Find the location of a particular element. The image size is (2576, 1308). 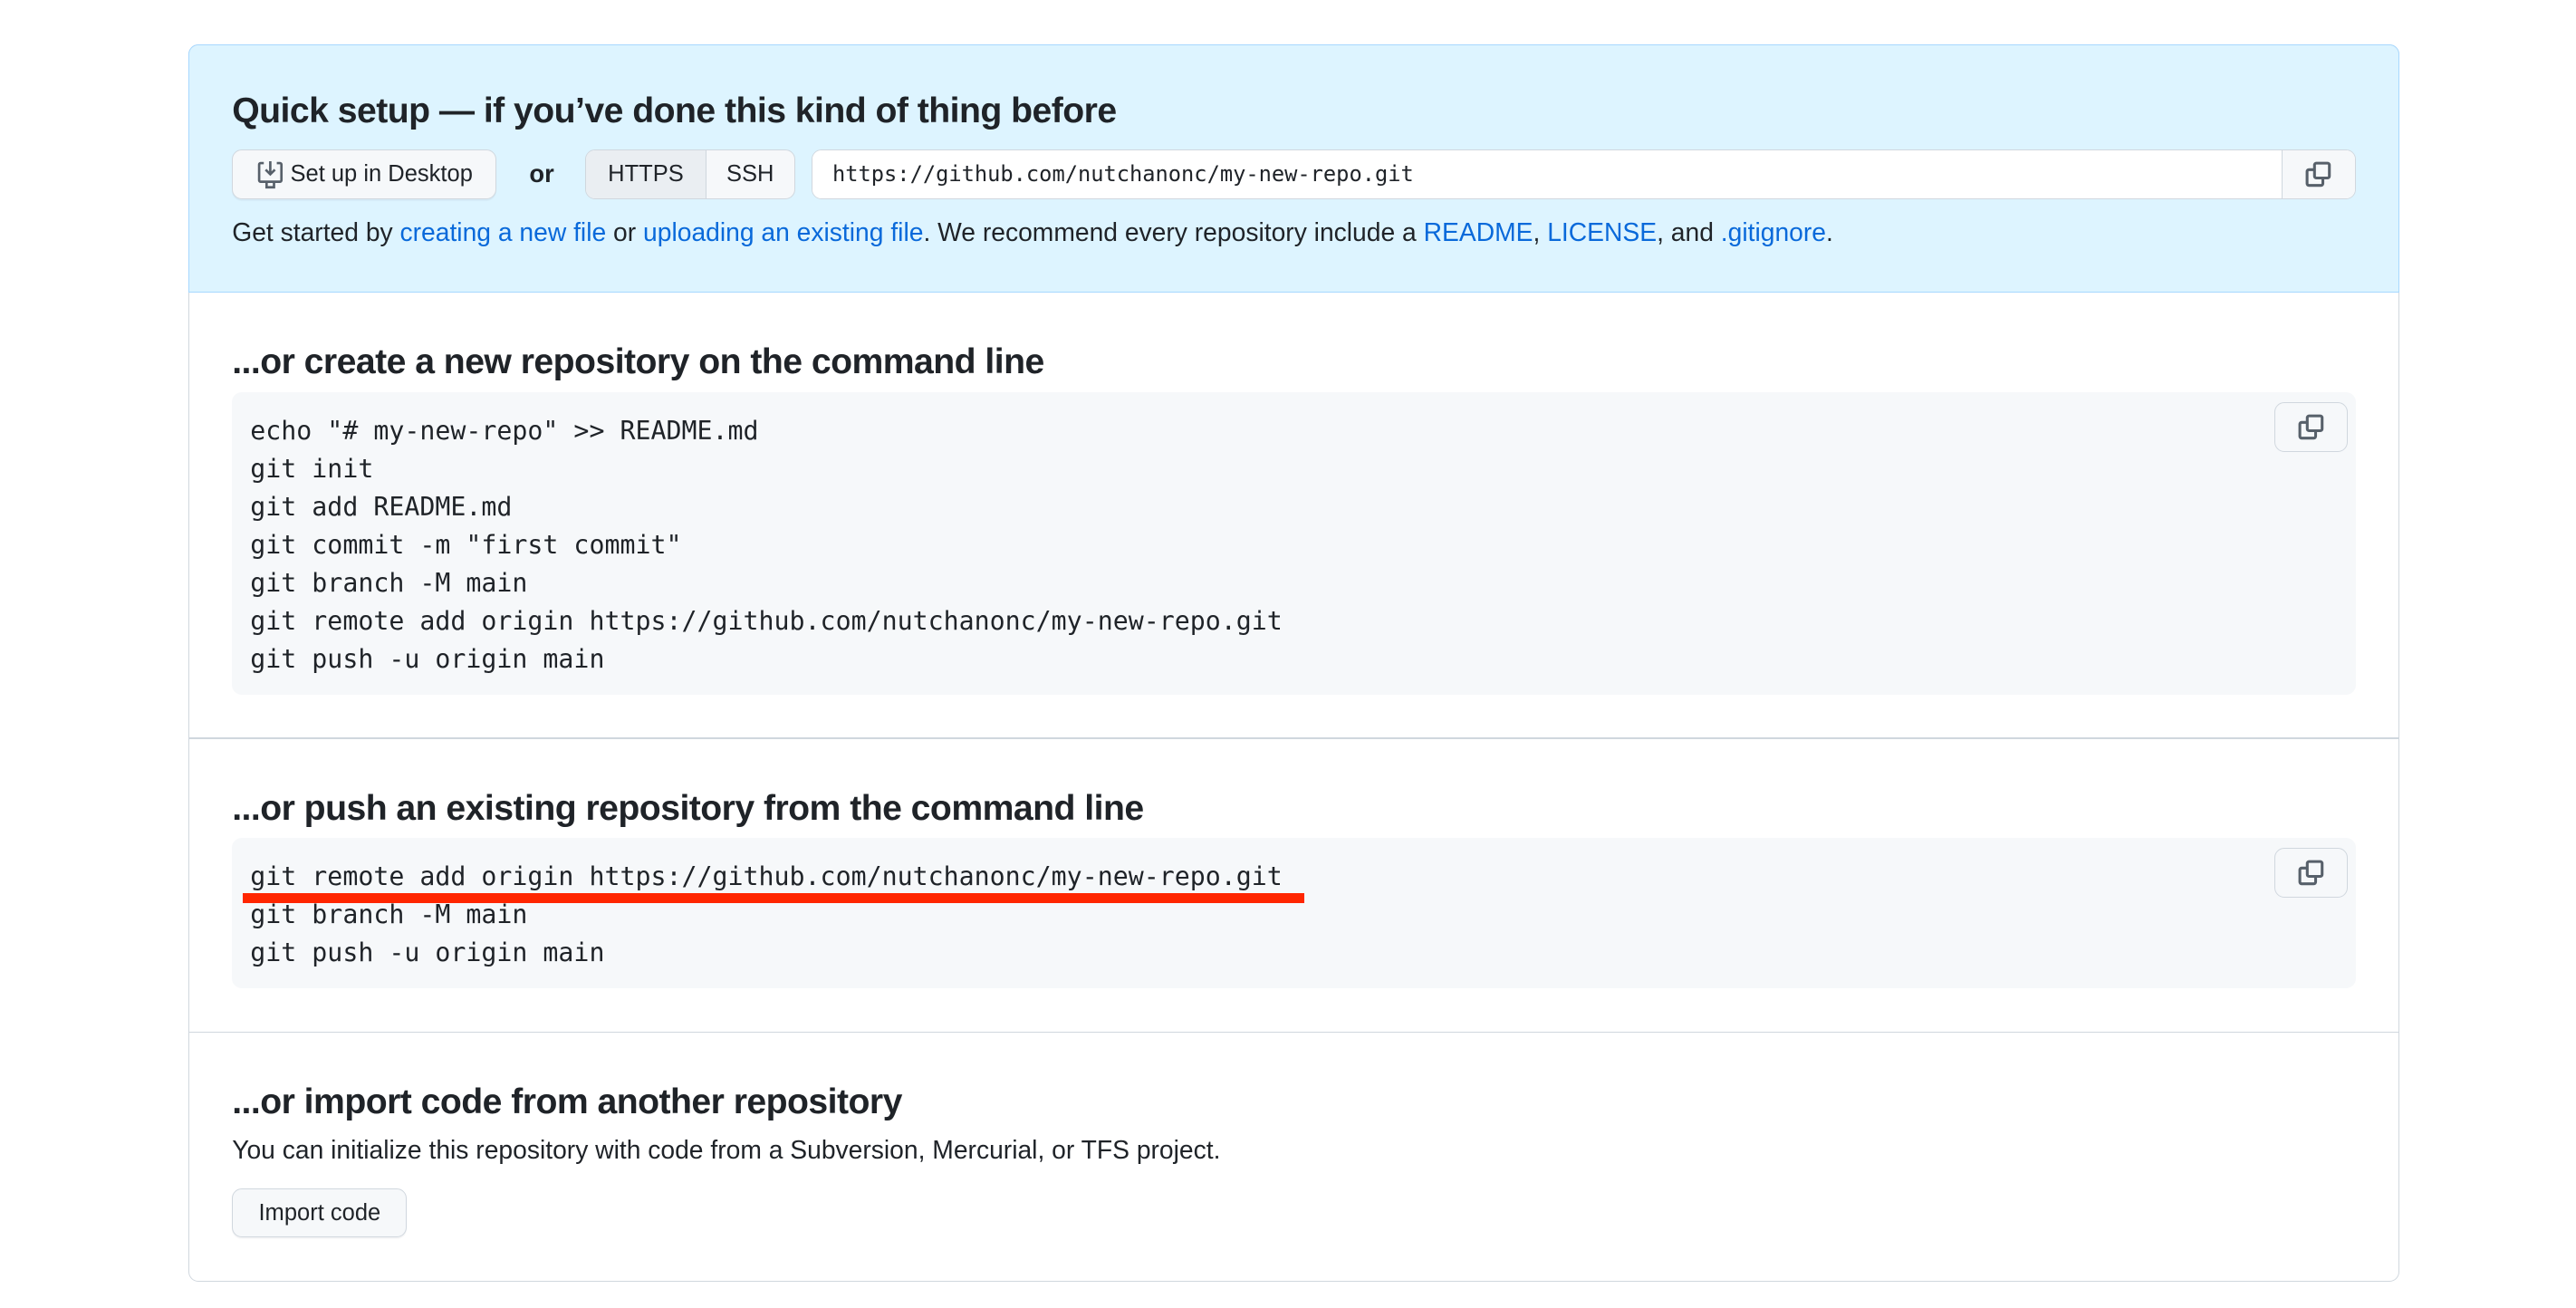

import-code-button: Import code is located at coordinates (320, 1213).